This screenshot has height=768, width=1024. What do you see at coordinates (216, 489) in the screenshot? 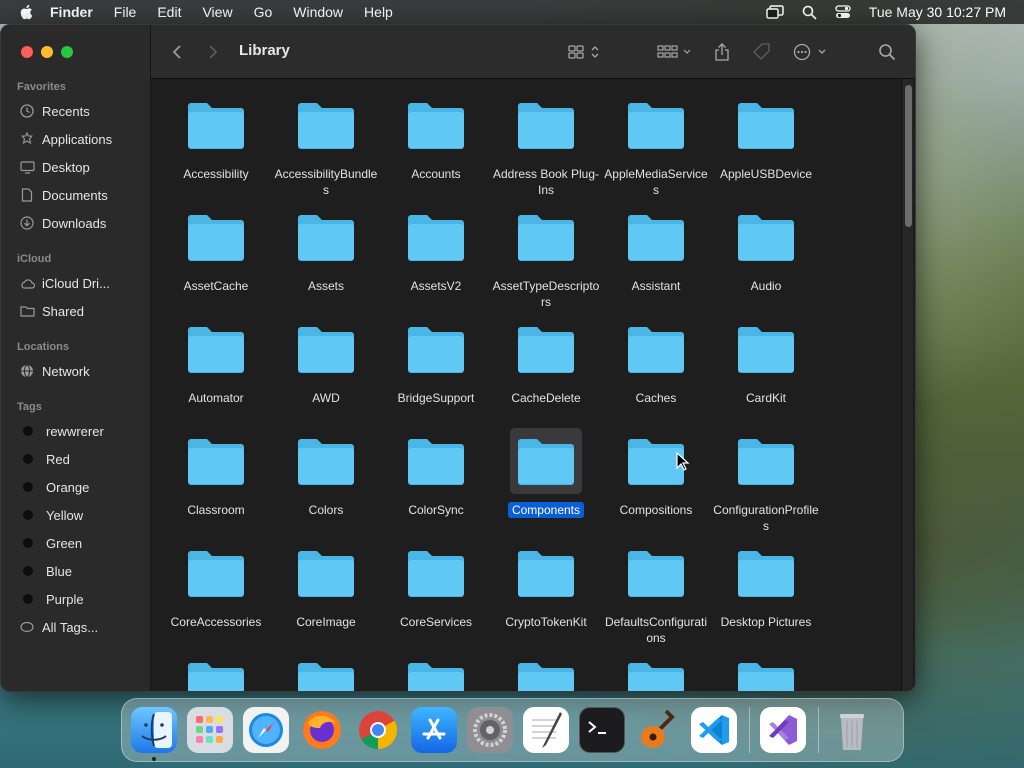
I see `folder-item: Classroom` at bounding box center [216, 489].